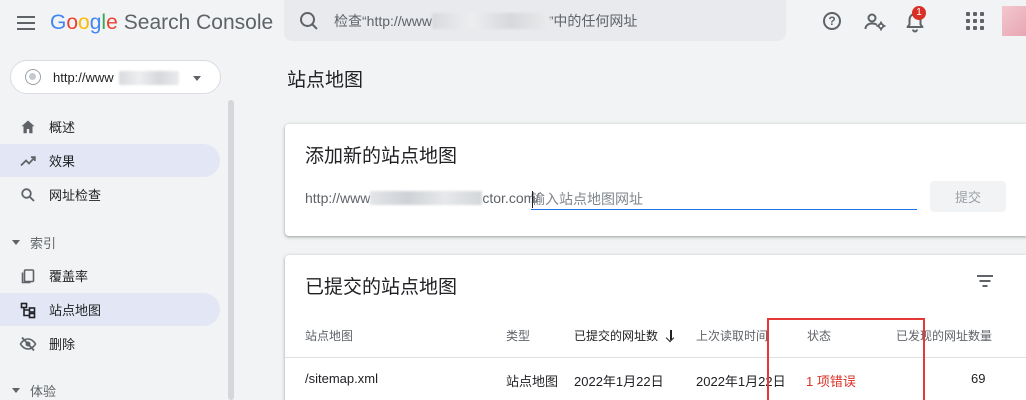 This screenshot has width=1026, height=400. Describe the element at coordinates (975, 21) in the screenshot. I see `apps-icon` at that location.